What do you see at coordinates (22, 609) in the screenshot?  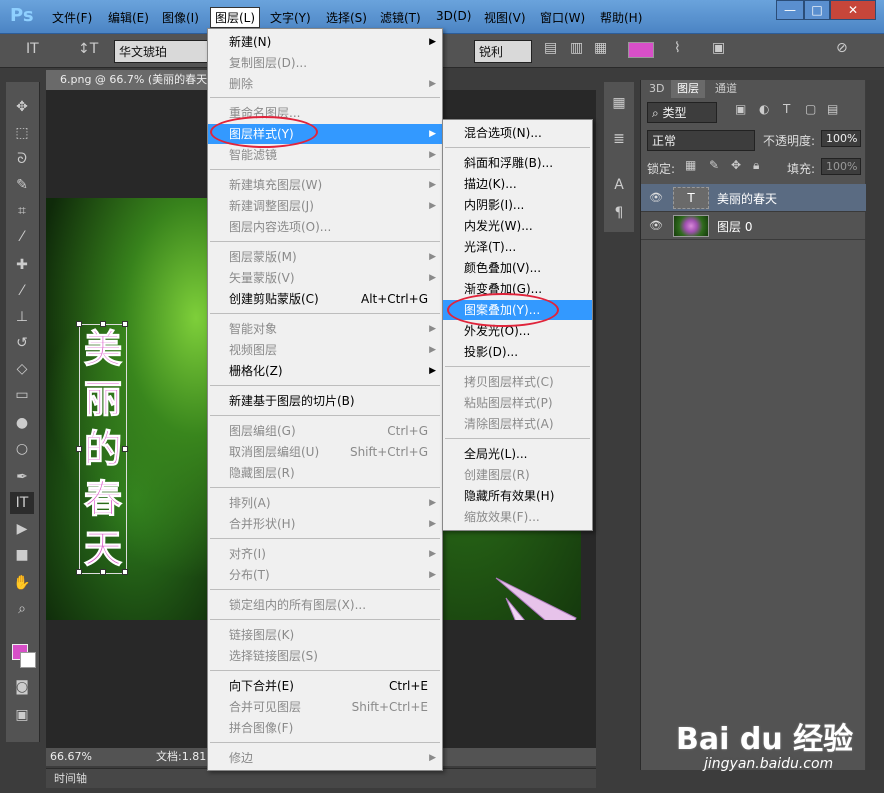 I see `zoom-tool-icon: ⌕` at bounding box center [22, 609].